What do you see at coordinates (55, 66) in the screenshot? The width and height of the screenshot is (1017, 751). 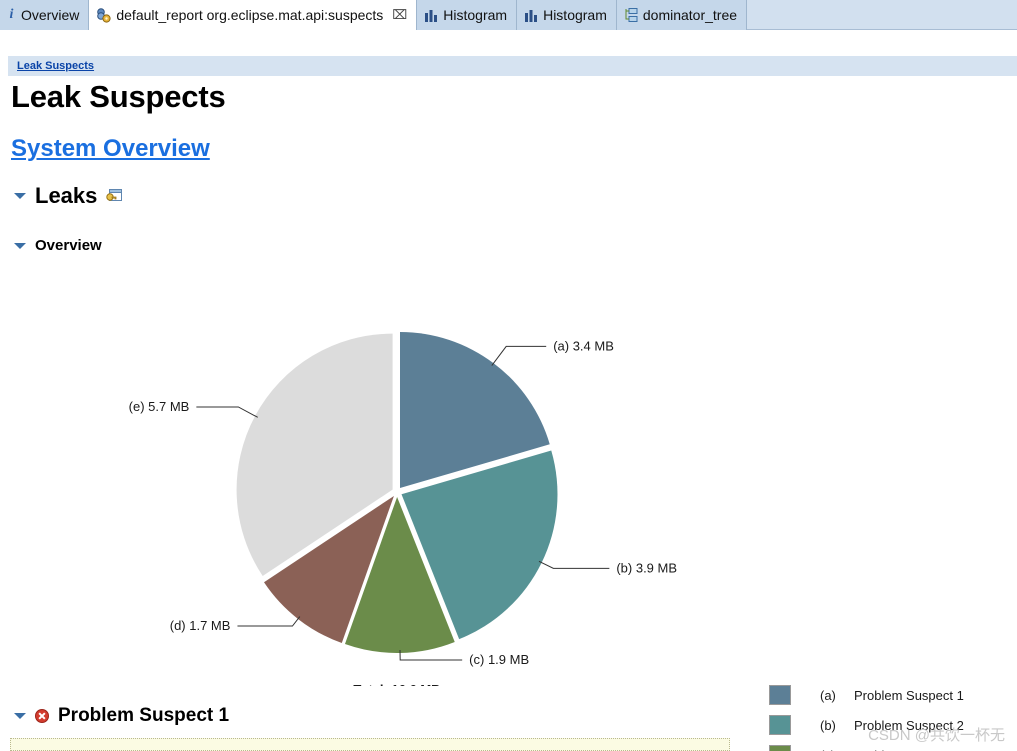 I see `breadcrumb-item-leak-suspects: Leak Suspects` at bounding box center [55, 66].